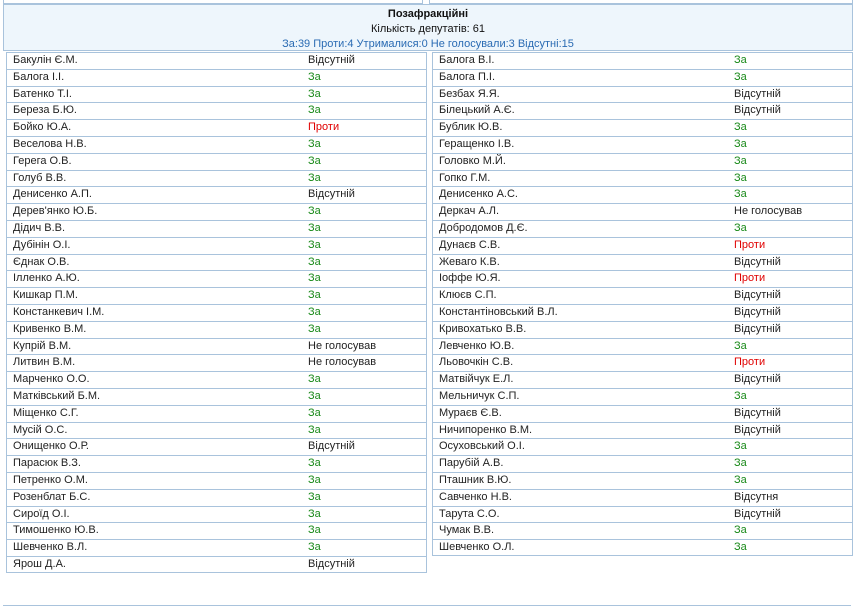 The height and width of the screenshot is (612, 859). I want to click on deputy-name: Пташник В.Ю., so click(475, 479).